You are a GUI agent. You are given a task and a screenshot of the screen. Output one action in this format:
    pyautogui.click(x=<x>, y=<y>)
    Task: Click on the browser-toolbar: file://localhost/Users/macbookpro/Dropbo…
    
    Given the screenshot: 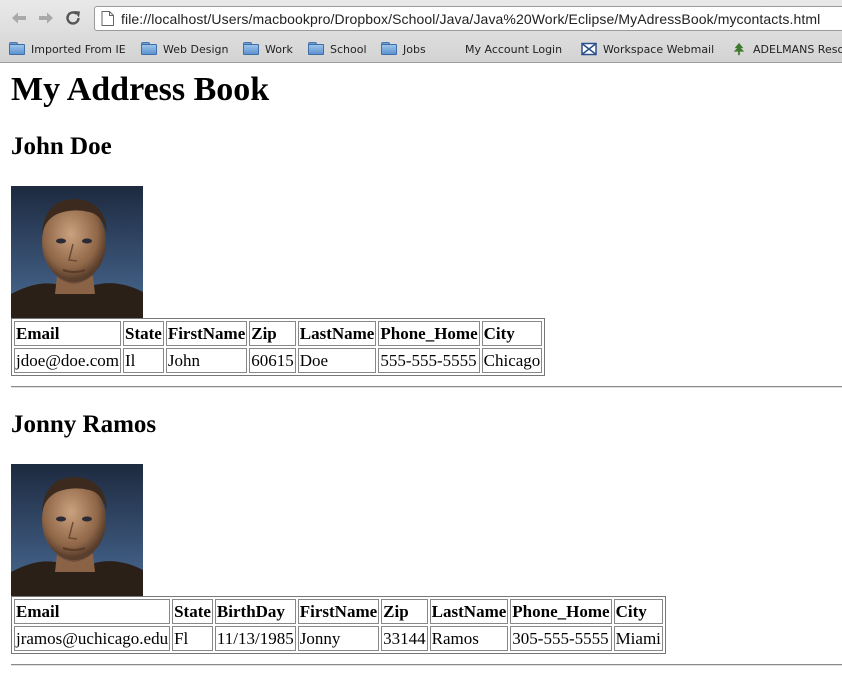 What is the action you would take?
    pyautogui.click(x=421, y=18)
    